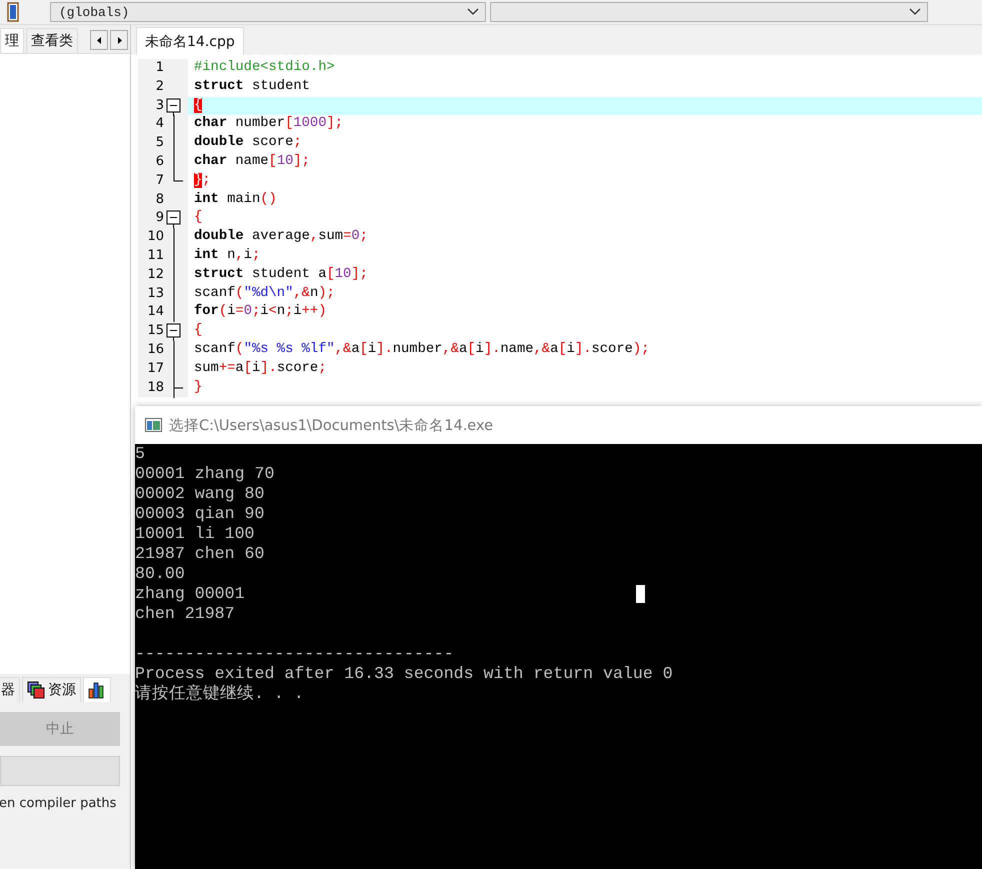 Image resolution: width=982 pixels, height=869 pixels. I want to click on line-number: 3, so click(159, 105).